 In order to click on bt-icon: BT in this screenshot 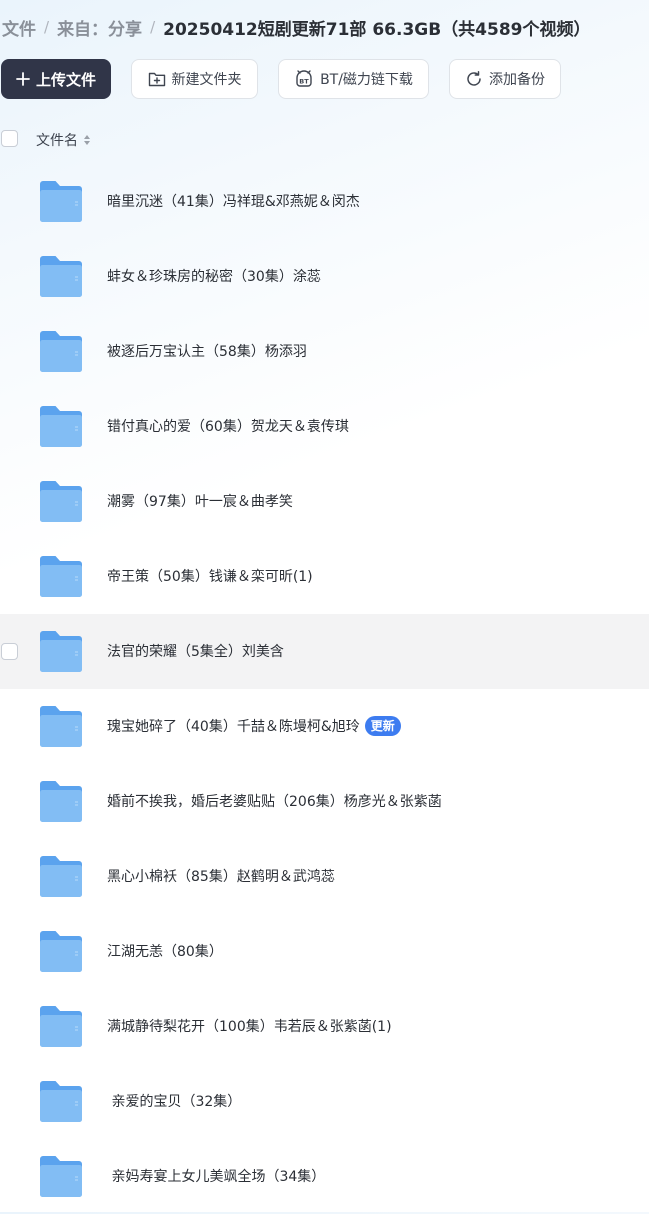, I will do `click(304, 79)`.